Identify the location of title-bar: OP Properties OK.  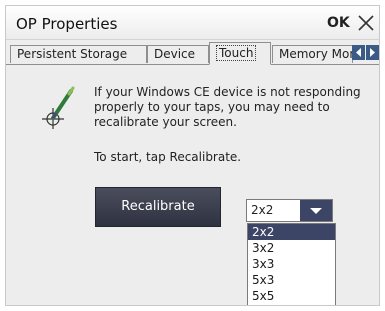
(192, 23).